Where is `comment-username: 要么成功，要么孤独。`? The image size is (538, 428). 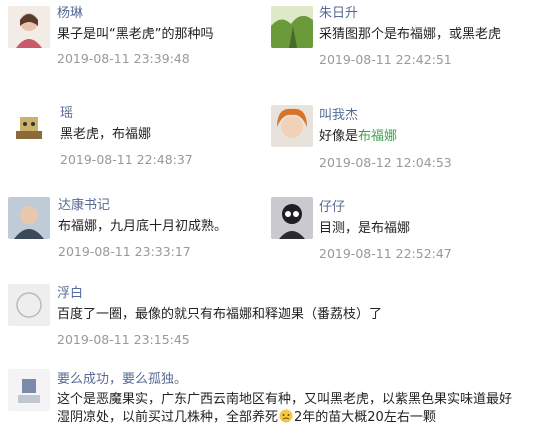
comment-username: 要么成功，要么孤独。 is located at coordinates (122, 380).